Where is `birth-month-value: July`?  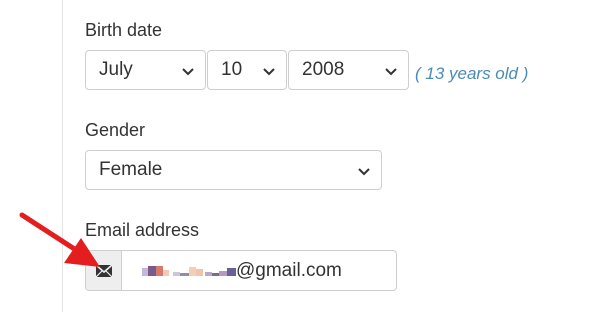
birth-month-value: July is located at coordinates (116, 69).